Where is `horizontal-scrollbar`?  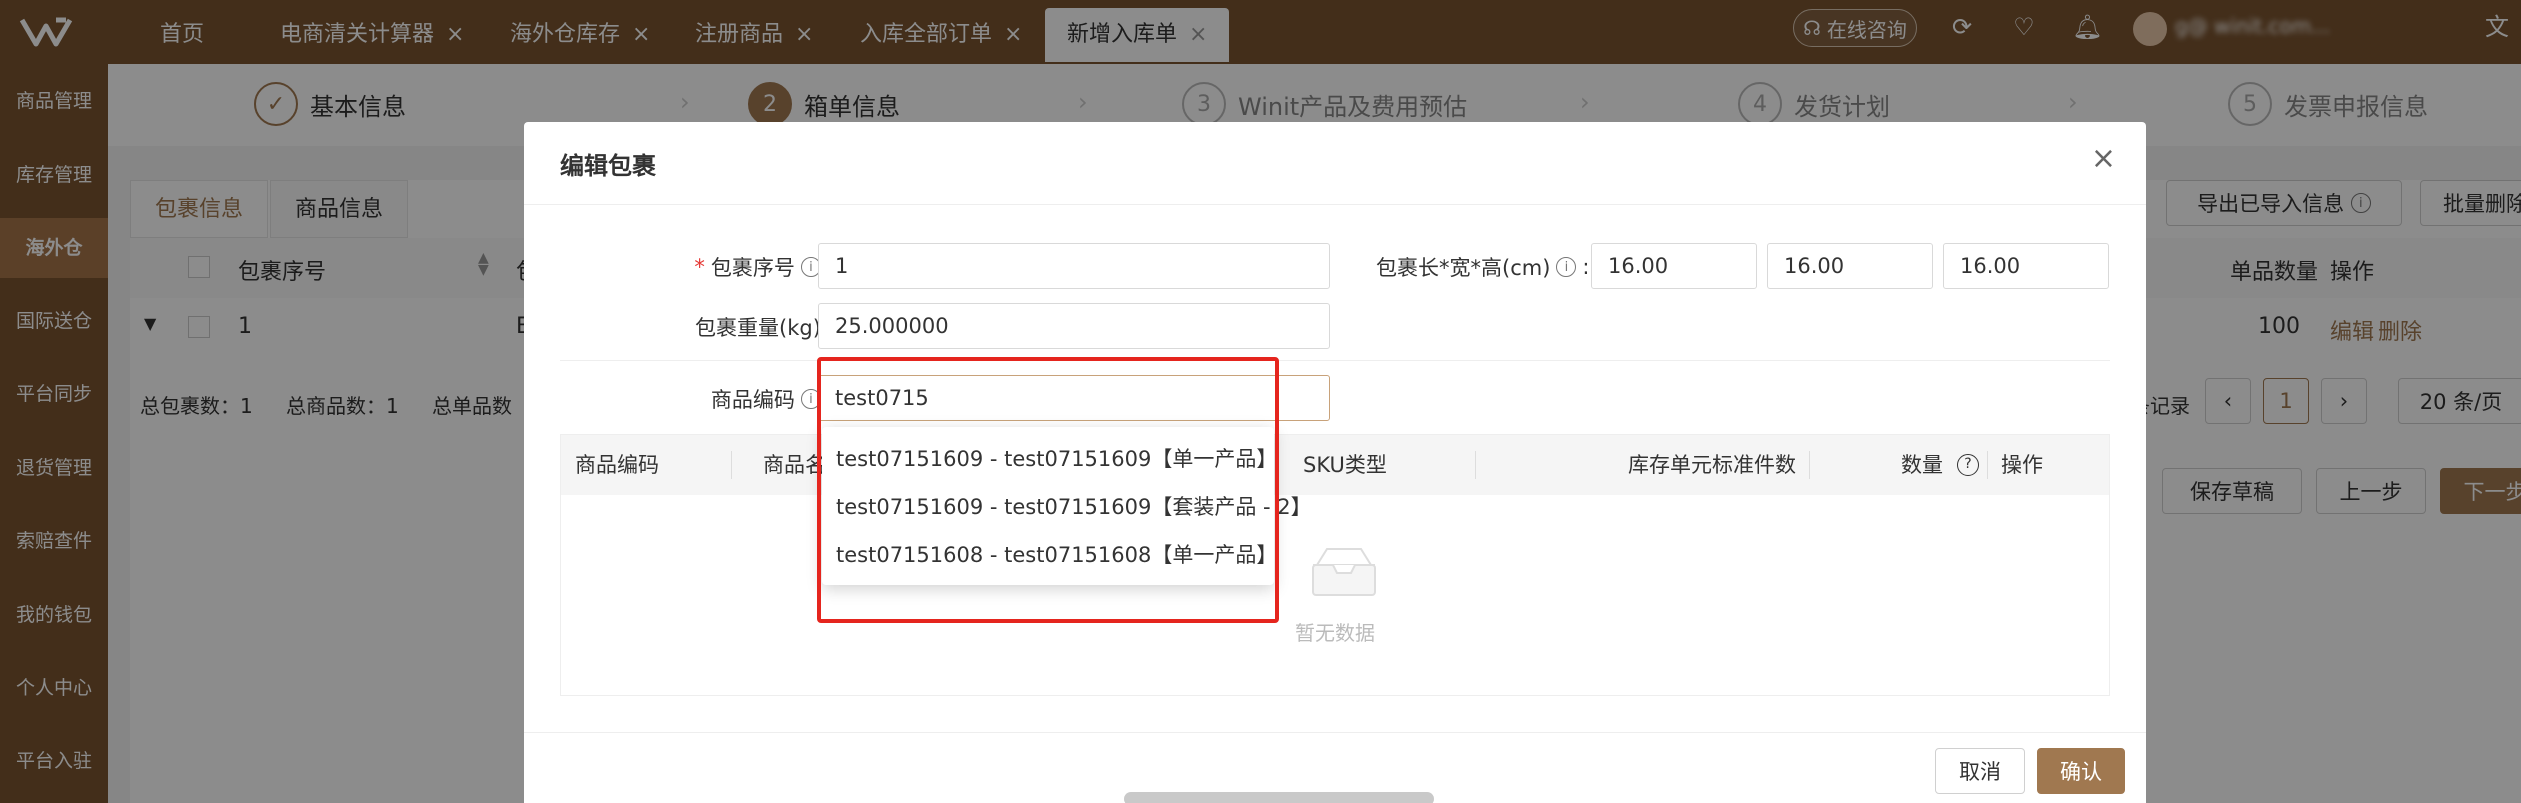 horizontal-scrollbar is located at coordinates (1279, 797).